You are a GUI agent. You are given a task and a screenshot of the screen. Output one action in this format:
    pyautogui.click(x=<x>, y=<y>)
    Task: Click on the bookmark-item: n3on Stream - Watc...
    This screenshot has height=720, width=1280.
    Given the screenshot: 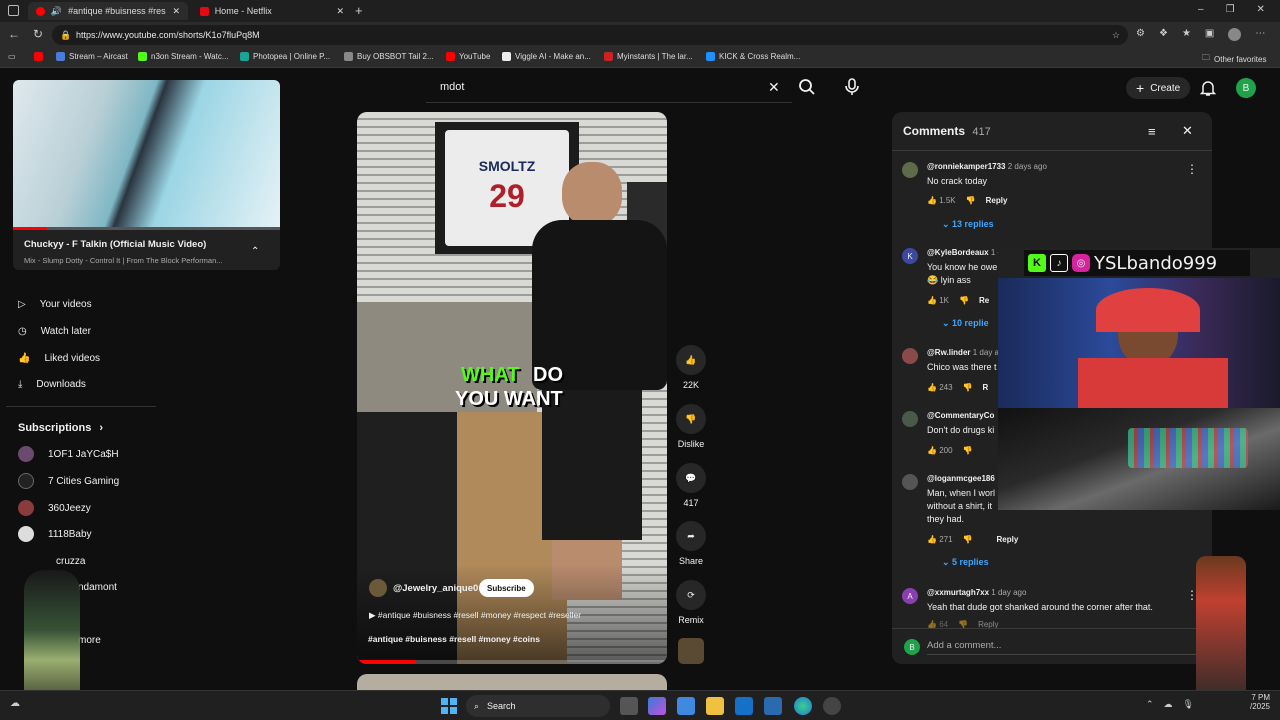 What is the action you would take?
    pyautogui.click(x=183, y=56)
    